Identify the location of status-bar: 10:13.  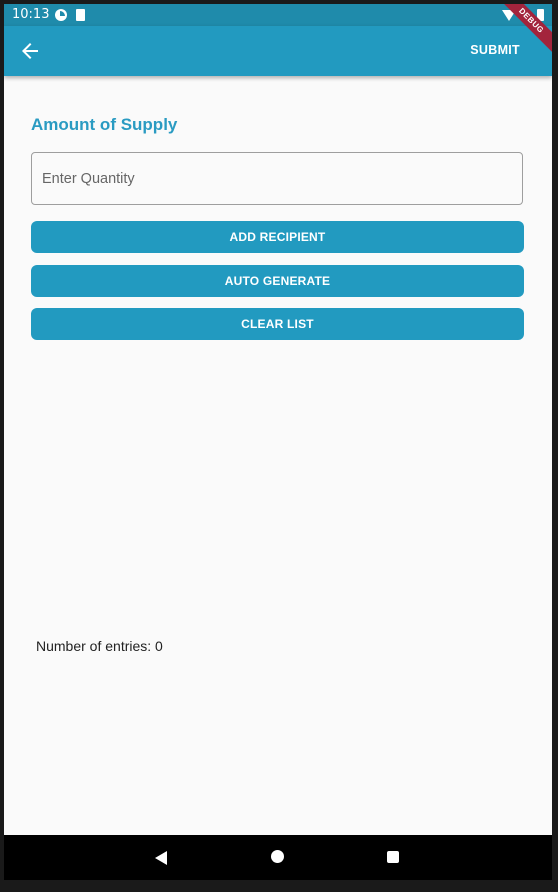
(278, 15).